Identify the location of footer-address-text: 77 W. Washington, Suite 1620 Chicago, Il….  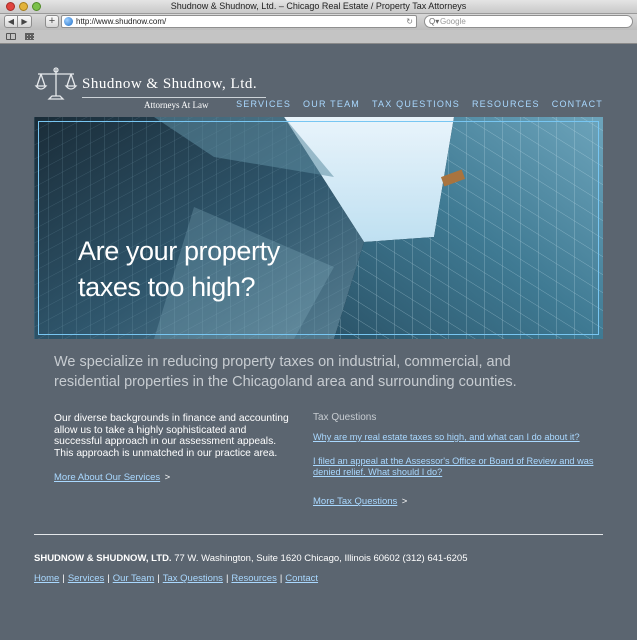
(321, 558).